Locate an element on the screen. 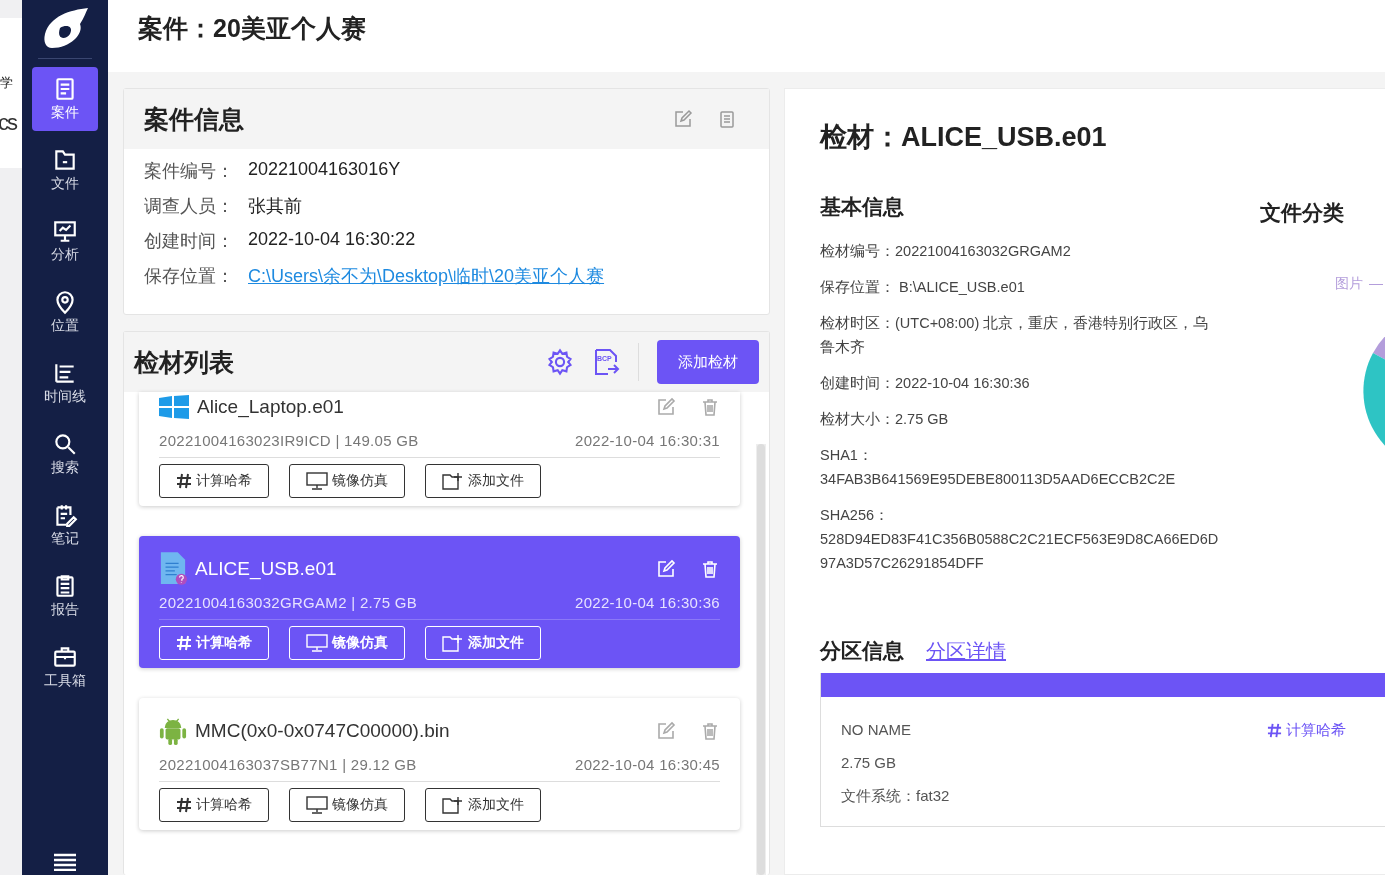 The height and width of the screenshot is (875, 1385). card-title: 案件信息 is located at coordinates (194, 119).